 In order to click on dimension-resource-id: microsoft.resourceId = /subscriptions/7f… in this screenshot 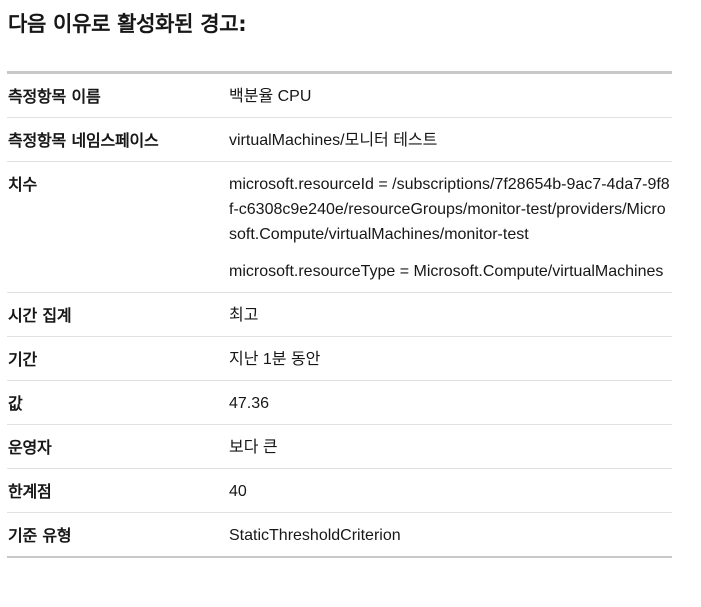, I will do `click(449, 209)`.